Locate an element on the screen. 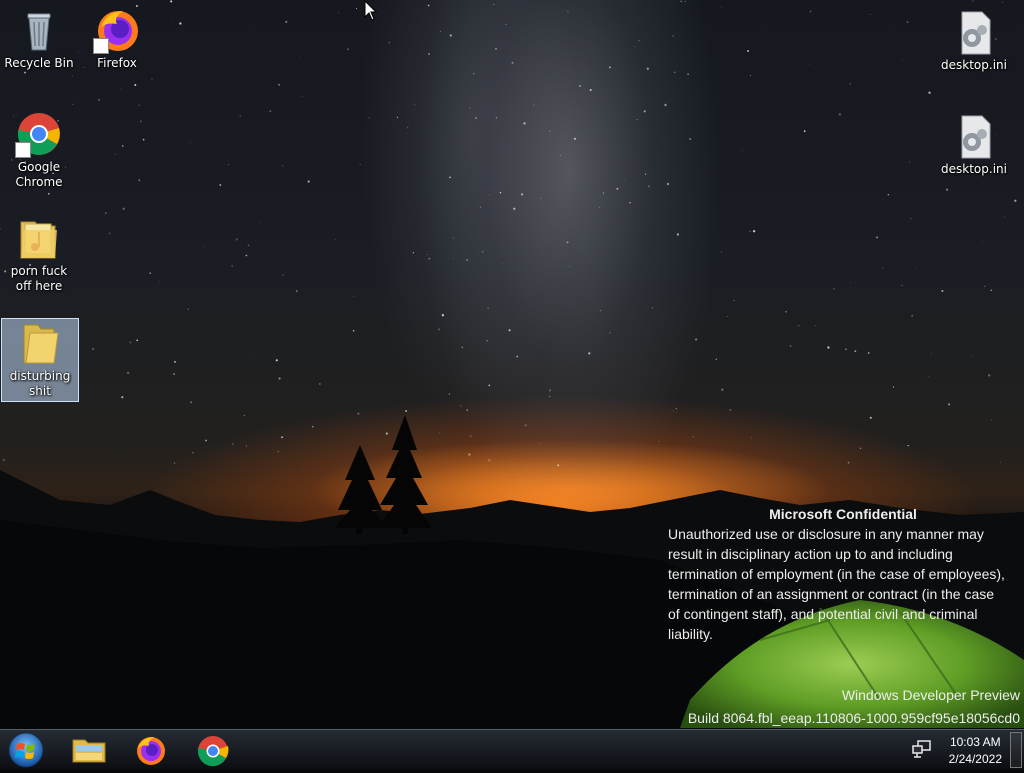 The width and height of the screenshot is (1024, 773). desktop-icon-music-folder: porn fuck off here is located at coordinates (39, 254).